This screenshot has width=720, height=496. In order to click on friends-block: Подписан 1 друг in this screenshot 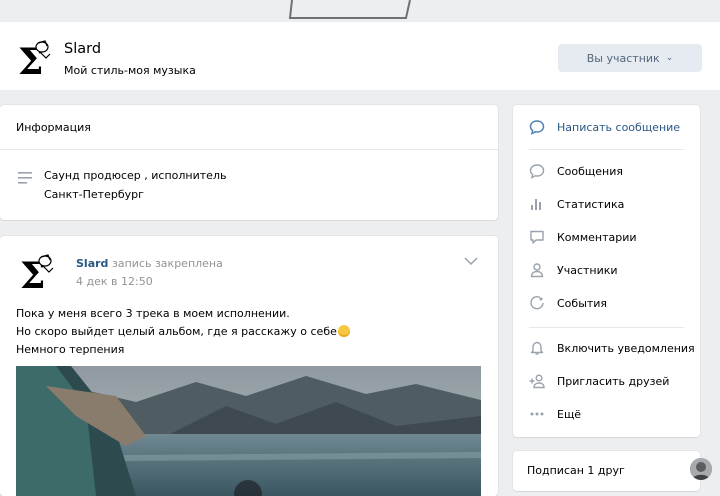, I will do `click(606, 471)`.